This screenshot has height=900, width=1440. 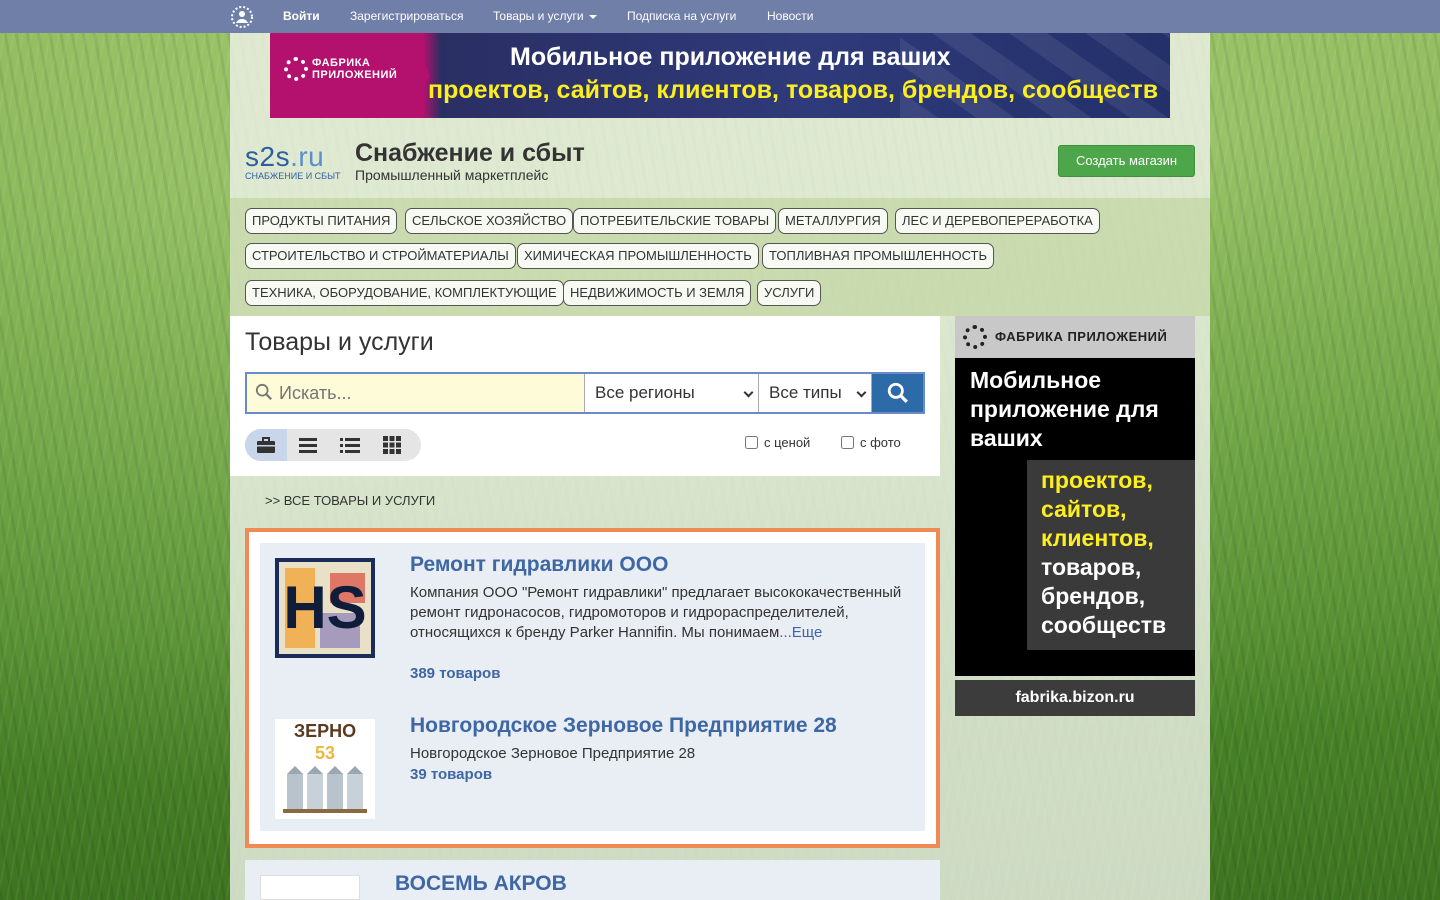 I want to click on view-detailed-list-button, so click(x=350, y=445).